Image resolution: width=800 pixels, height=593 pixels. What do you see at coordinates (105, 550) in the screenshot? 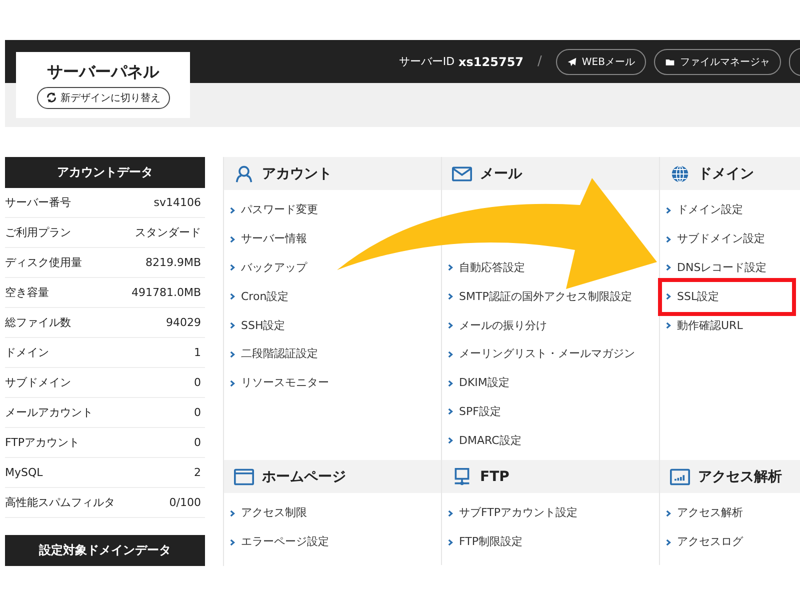
I see `domain-data-header: 設定対象ドメインデータ` at bounding box center [105, 550].